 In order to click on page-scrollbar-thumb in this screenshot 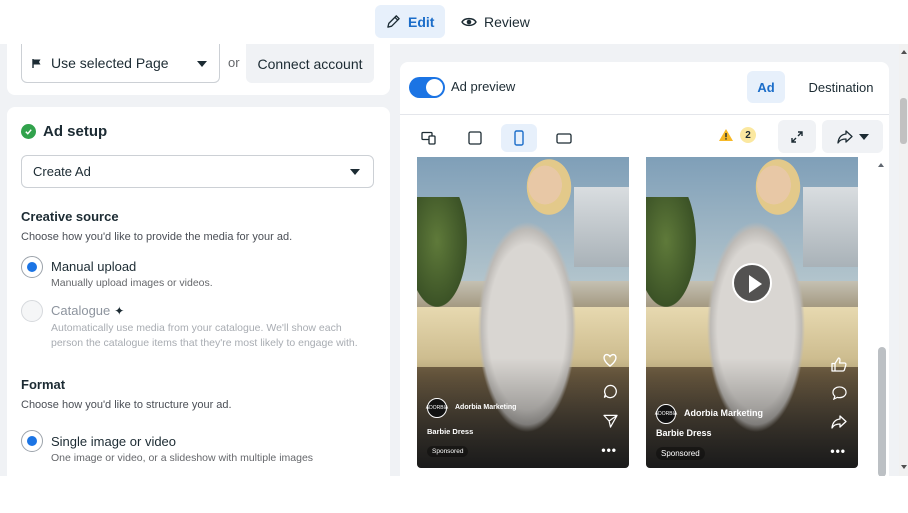, I will do `click(903, 121)`.